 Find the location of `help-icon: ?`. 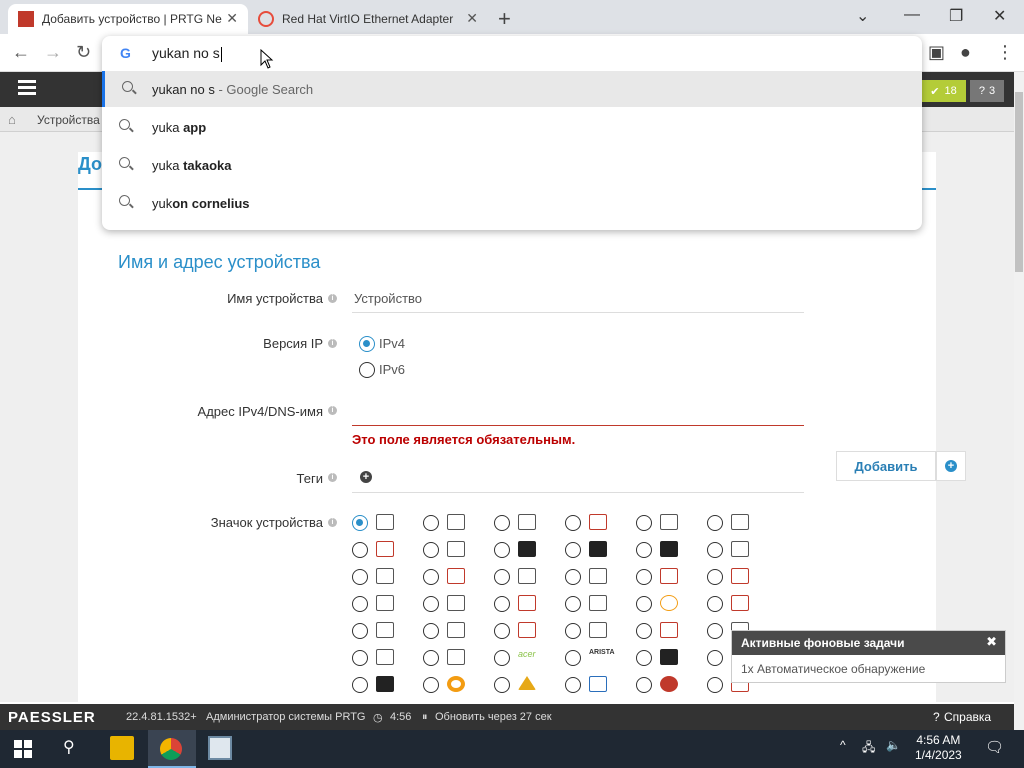

help-icon: ? is located at coordinates (936, 717).